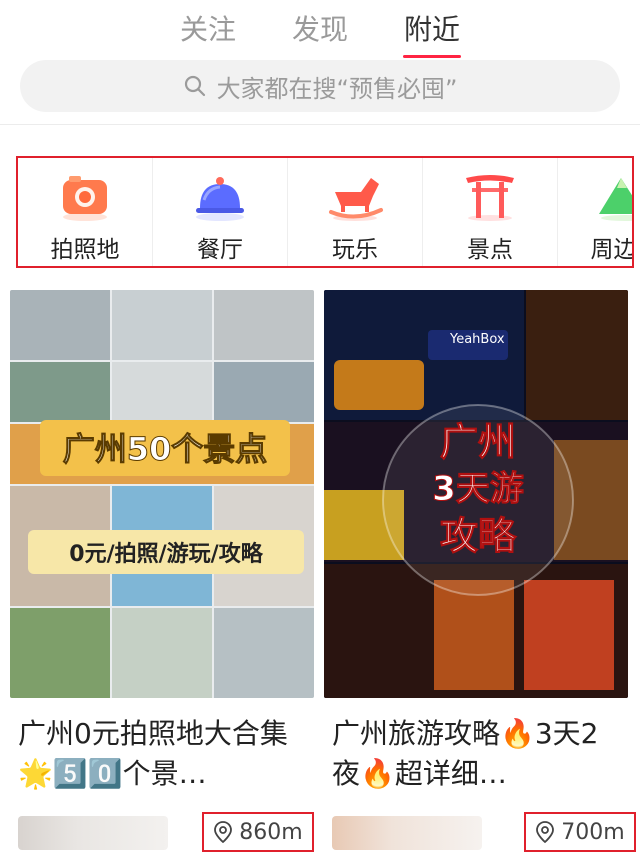  Describe the element at coordinates (85, 198) in the screenshot. I see `camera-icon` at that location.